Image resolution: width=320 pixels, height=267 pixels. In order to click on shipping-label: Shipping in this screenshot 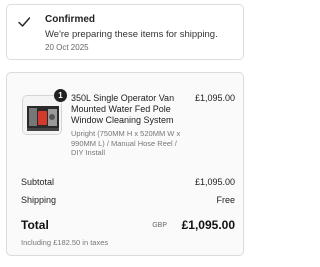, I will do `click(39, 200)`.